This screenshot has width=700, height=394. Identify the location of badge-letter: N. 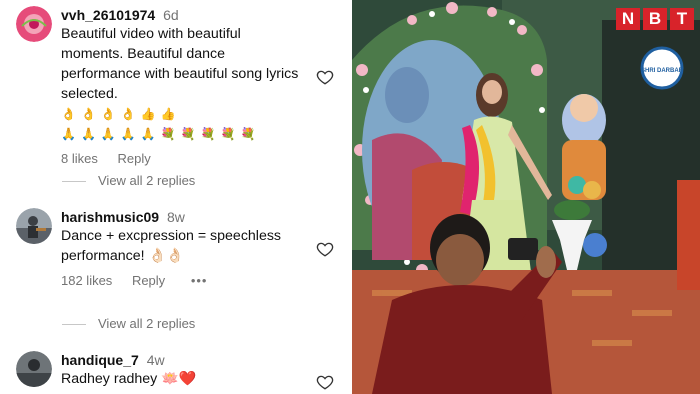
(628, 19).